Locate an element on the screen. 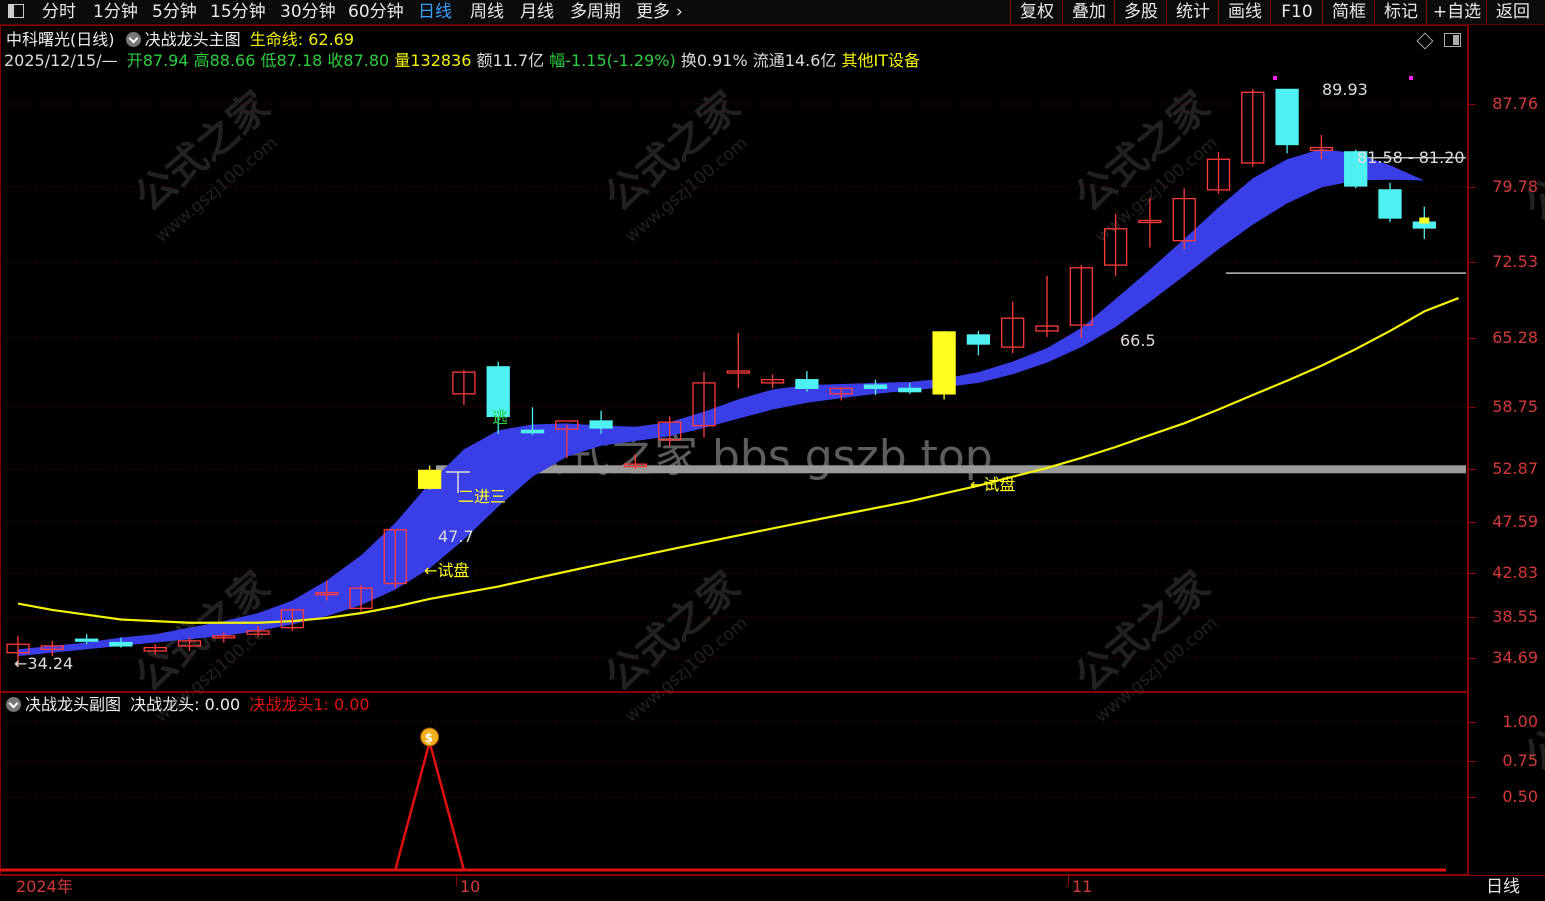 The height and width of the screenshot is (901, 1545). y-tick-main: 79.78 is located at coordinates (1515, 186).